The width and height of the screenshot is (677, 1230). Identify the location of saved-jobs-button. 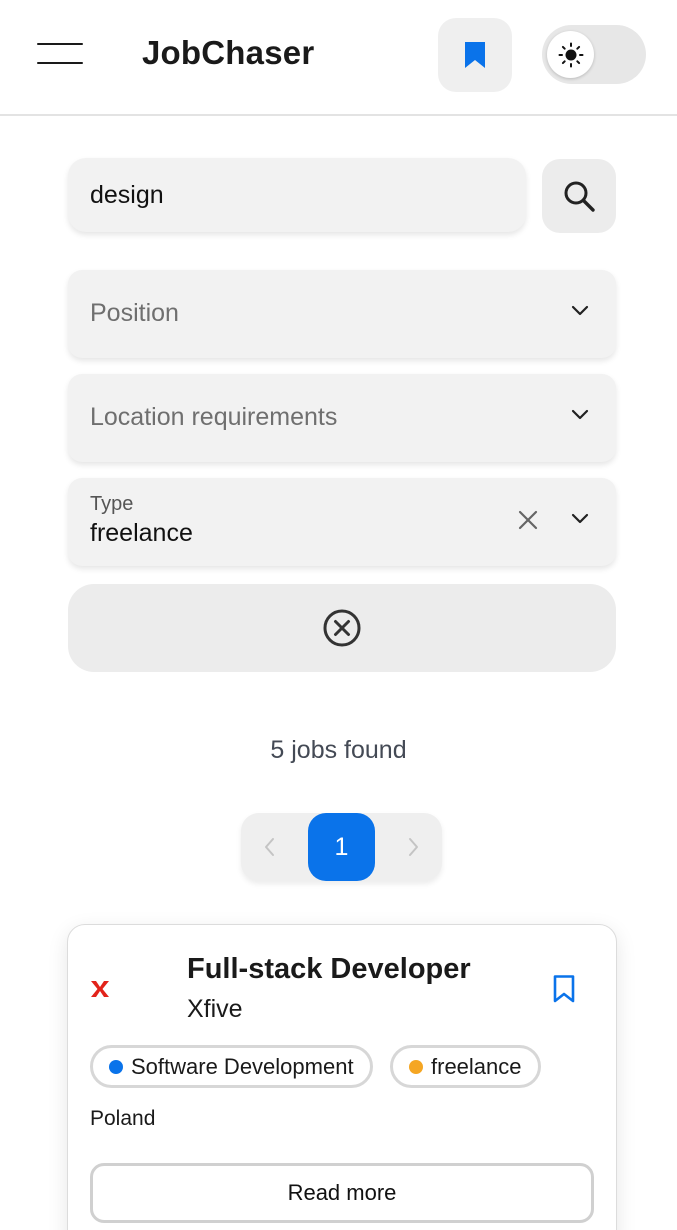
(475, 55).